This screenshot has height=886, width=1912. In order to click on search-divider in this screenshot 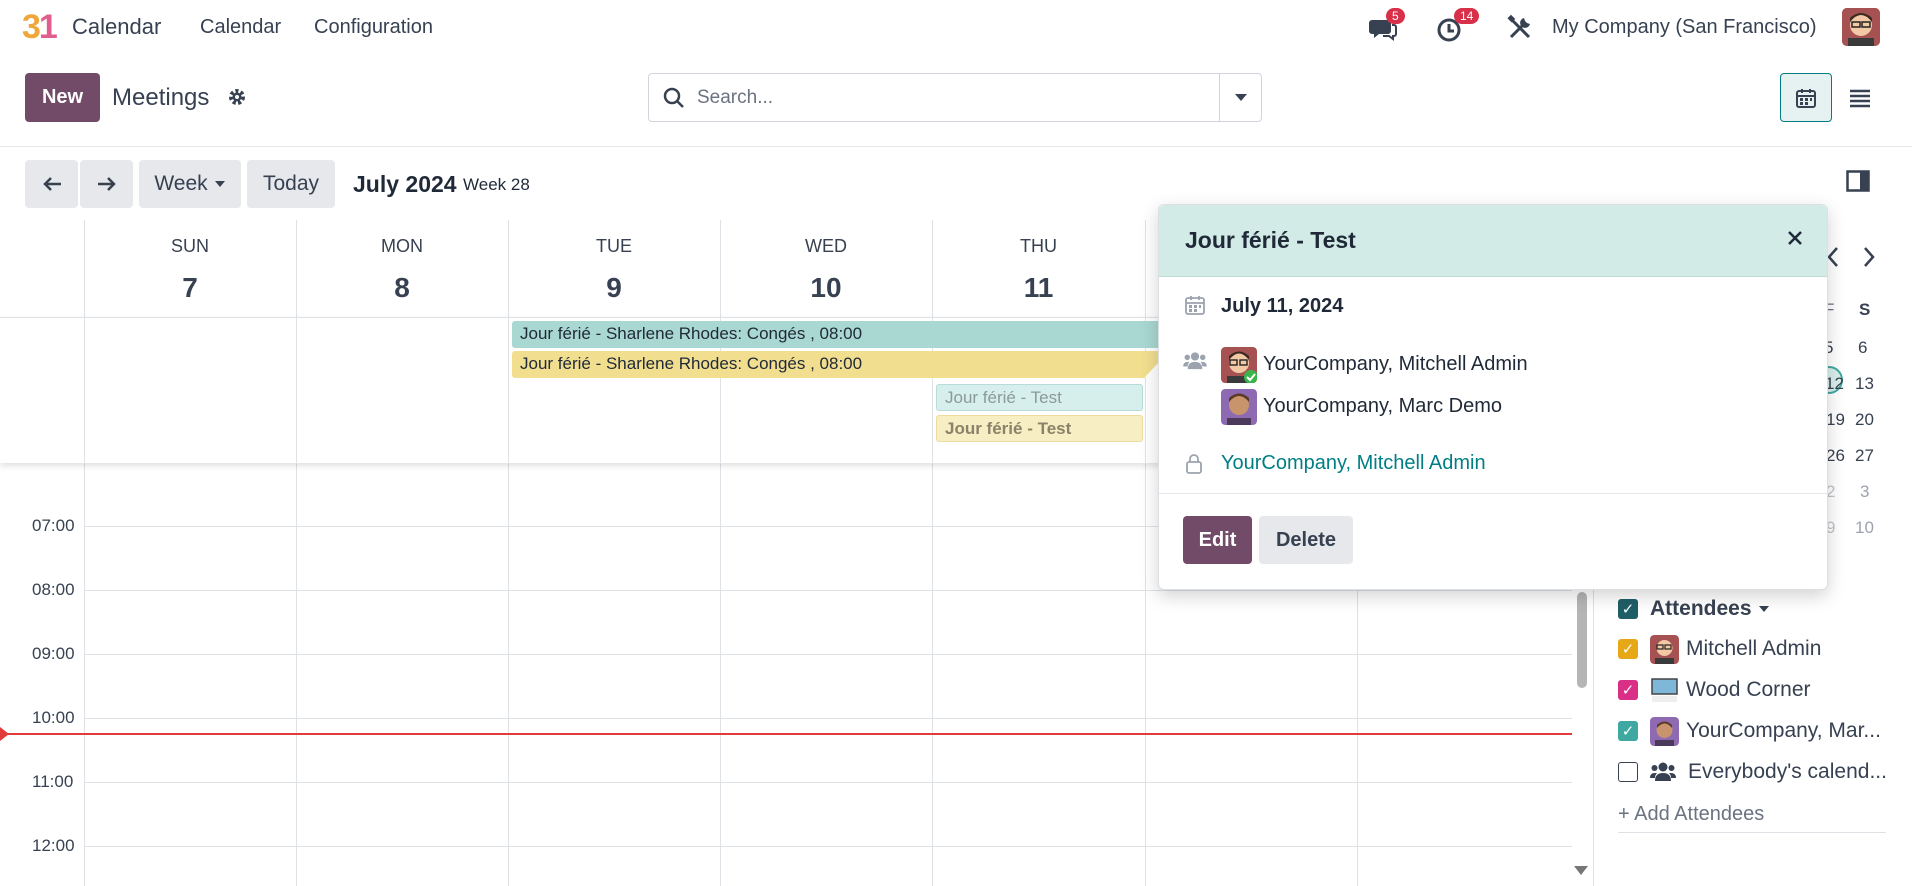, I will do `click(1219, 97)`.